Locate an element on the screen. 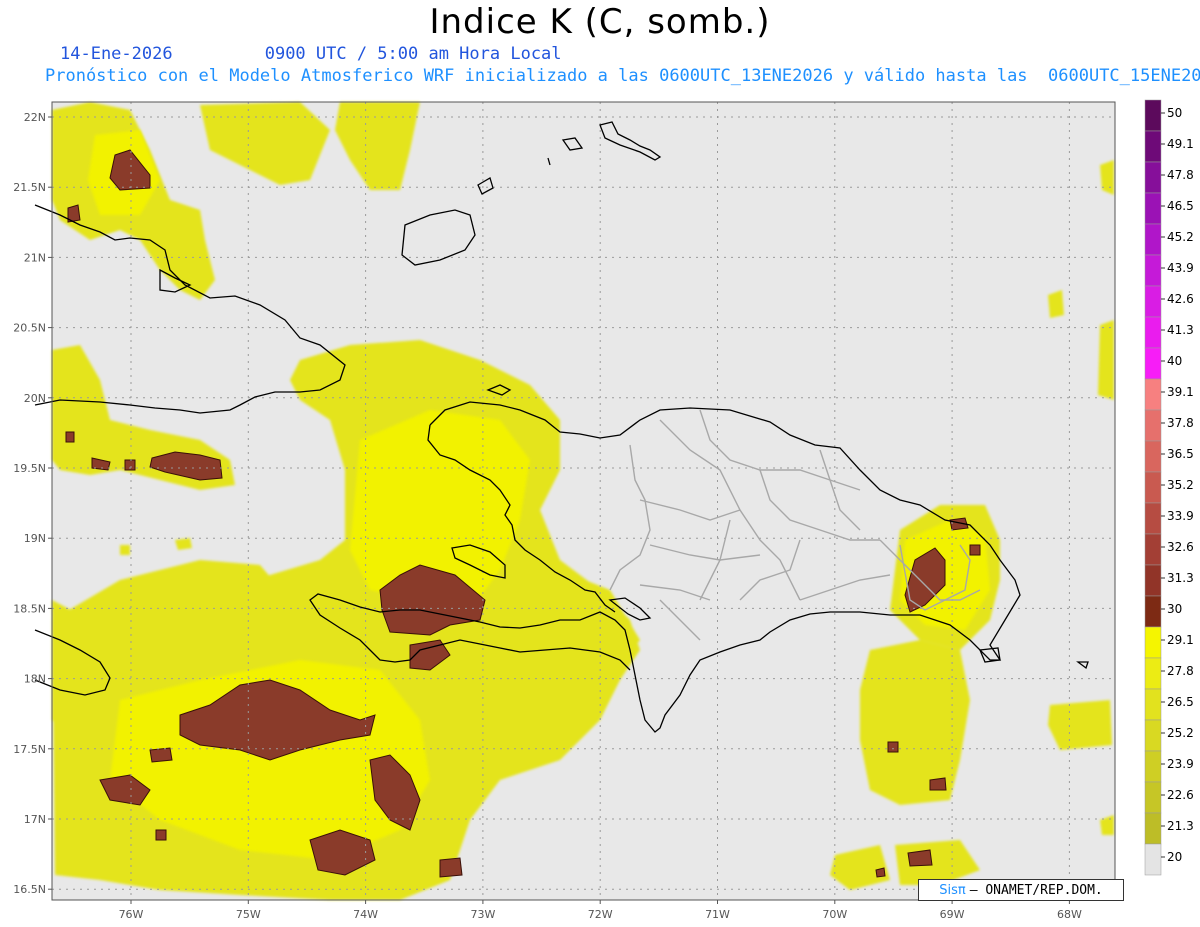  colorbar-label: 39.1 is located at coordinates (1180, 392).